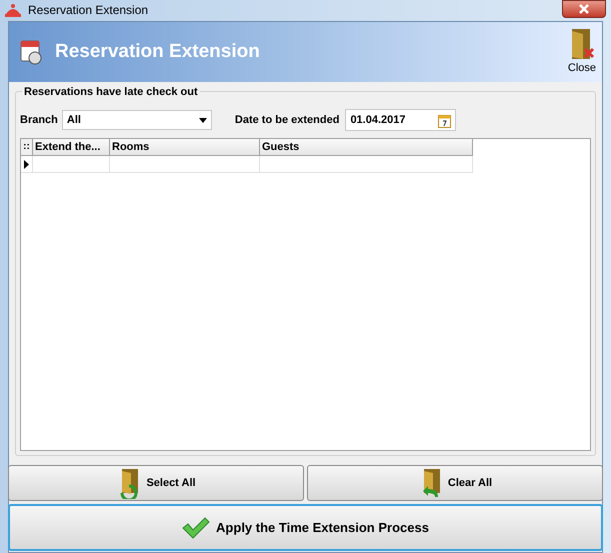  I want to click on checkmark-icon, so click(196, 527).